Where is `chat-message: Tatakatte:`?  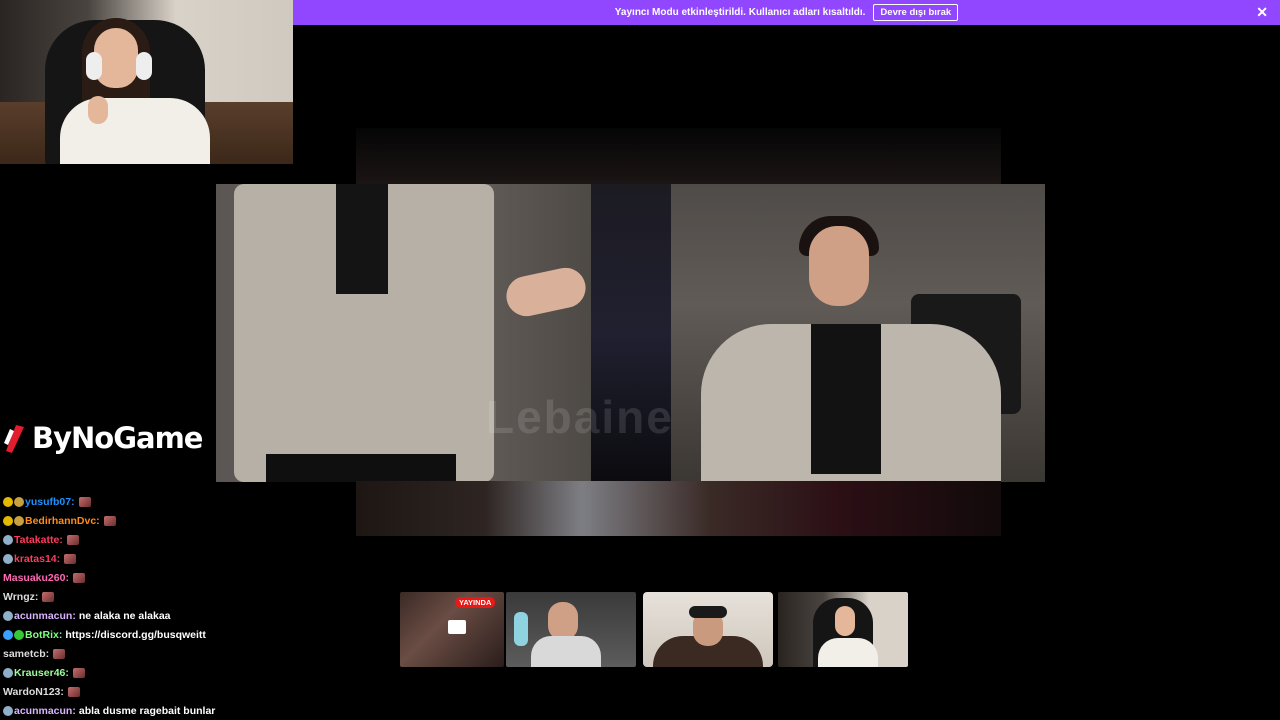
chat-message: Tatakatte: is located at coordinates (183, 539).